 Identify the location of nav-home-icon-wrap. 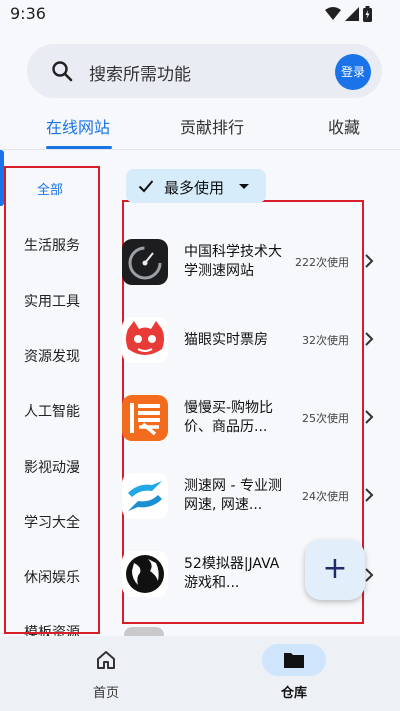
(106, 660).